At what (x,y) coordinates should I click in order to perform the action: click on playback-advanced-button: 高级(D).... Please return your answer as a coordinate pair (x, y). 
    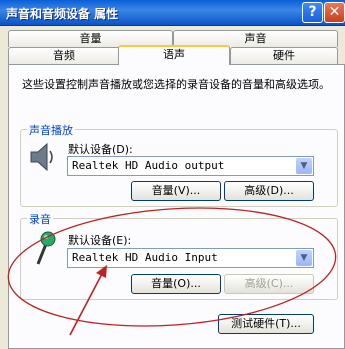
    Looking at the image, I should click on (269, 191).